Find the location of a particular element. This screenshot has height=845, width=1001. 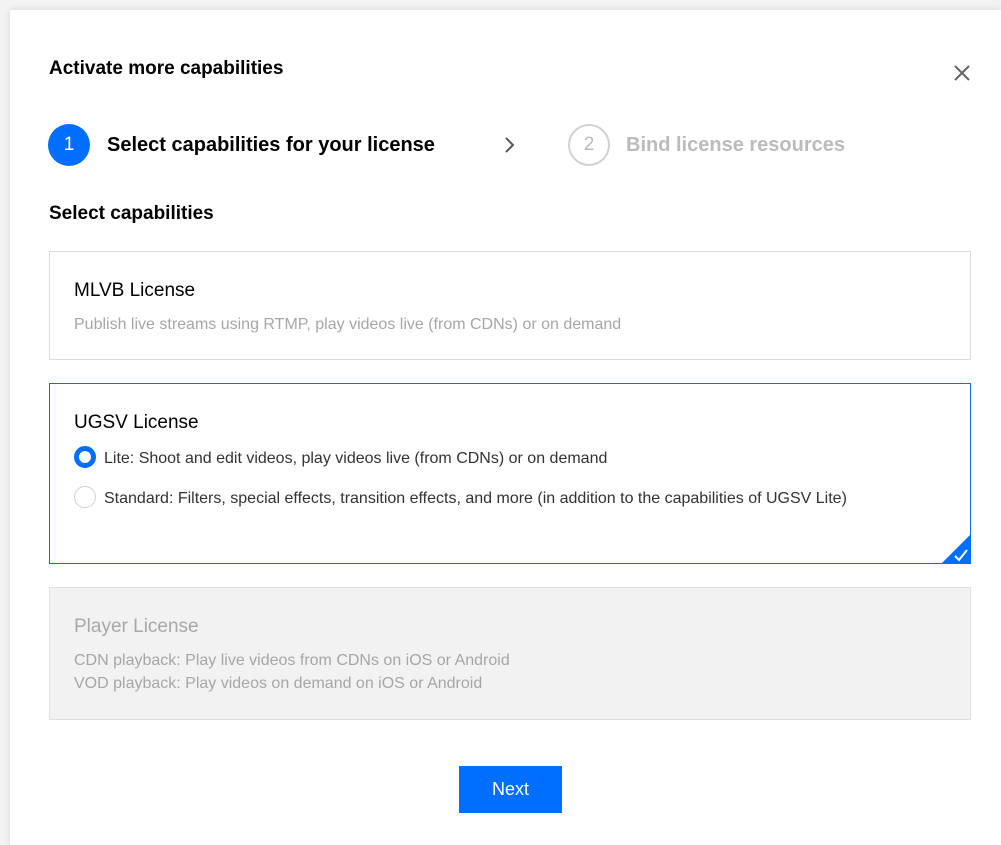

step-2-number: 2 is located at coordinates (589, 145).